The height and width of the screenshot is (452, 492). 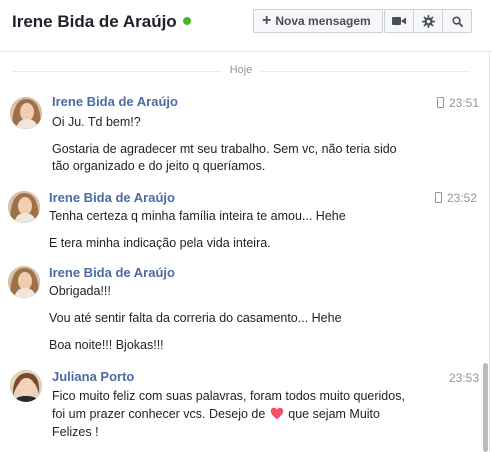 I want to click on message-text: que sejam Muito, so click(x=334, y=414).